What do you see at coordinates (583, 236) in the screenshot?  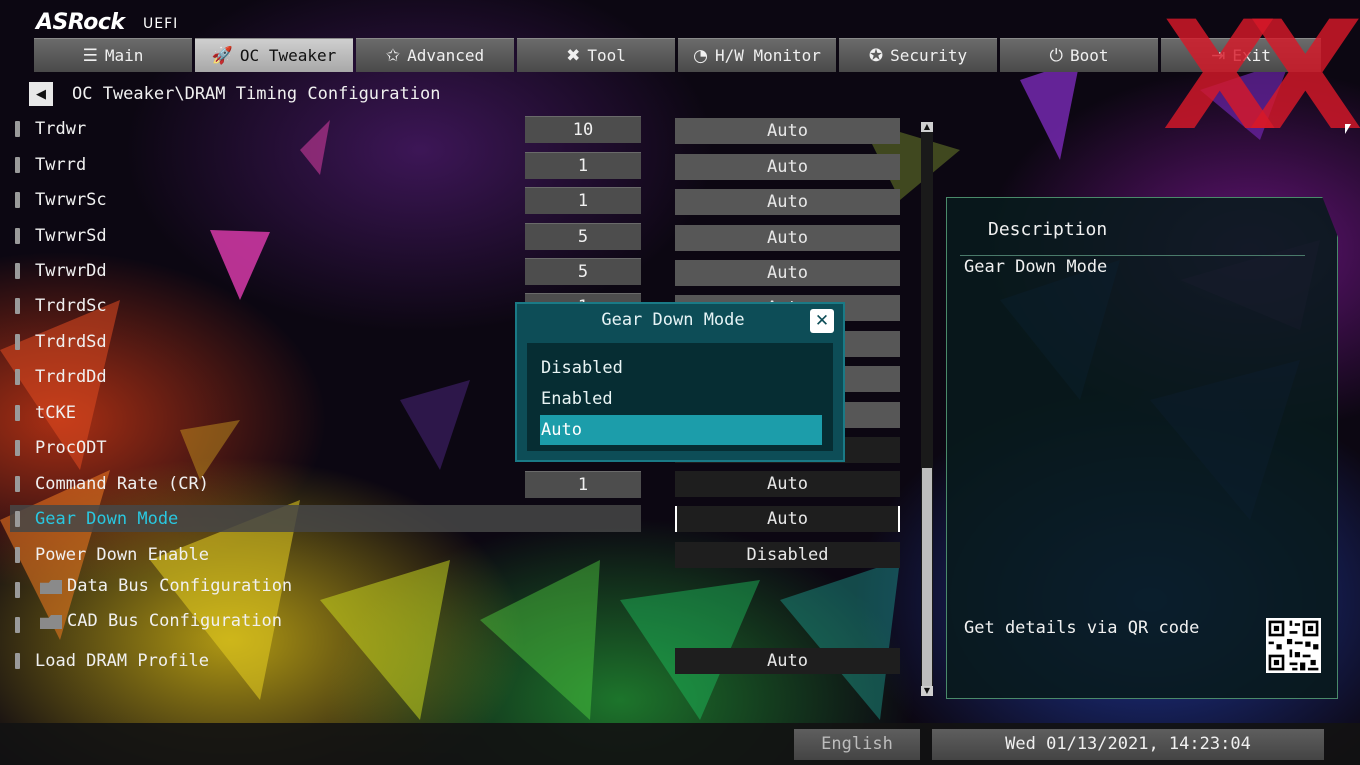 I see `twrwrsd-value: 5` at bounding box center [583, 236].